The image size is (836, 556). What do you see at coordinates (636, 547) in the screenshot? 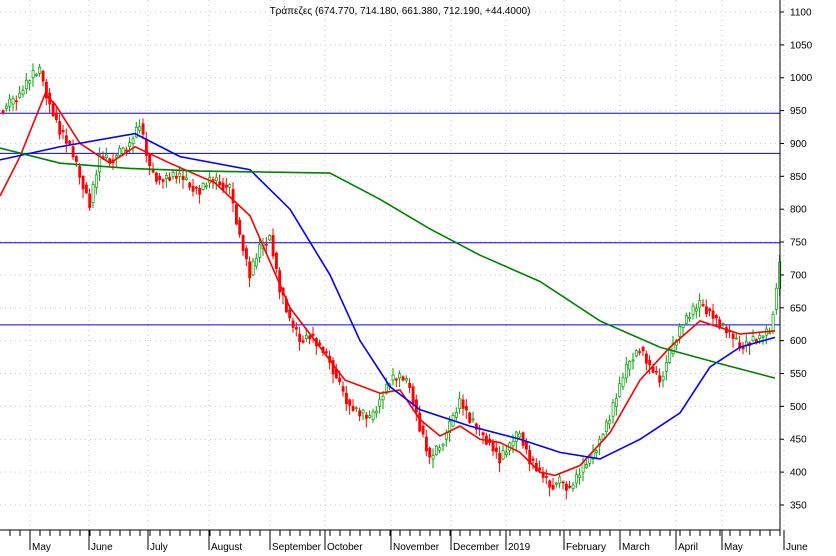
I see `x-tick-label: March` at bounding box center [636, 547].